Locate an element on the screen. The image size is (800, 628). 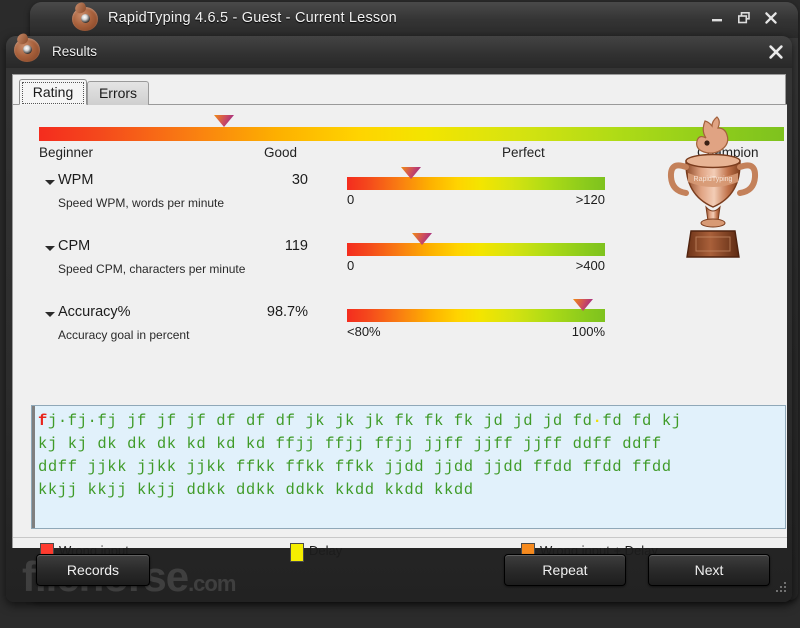
metric-value-wpm: 30 is located at coordinates (299, 180).